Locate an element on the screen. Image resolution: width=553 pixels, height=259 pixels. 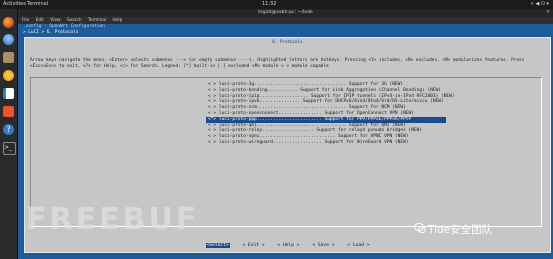
menu-help: Help is located at coordinates (118, 20).